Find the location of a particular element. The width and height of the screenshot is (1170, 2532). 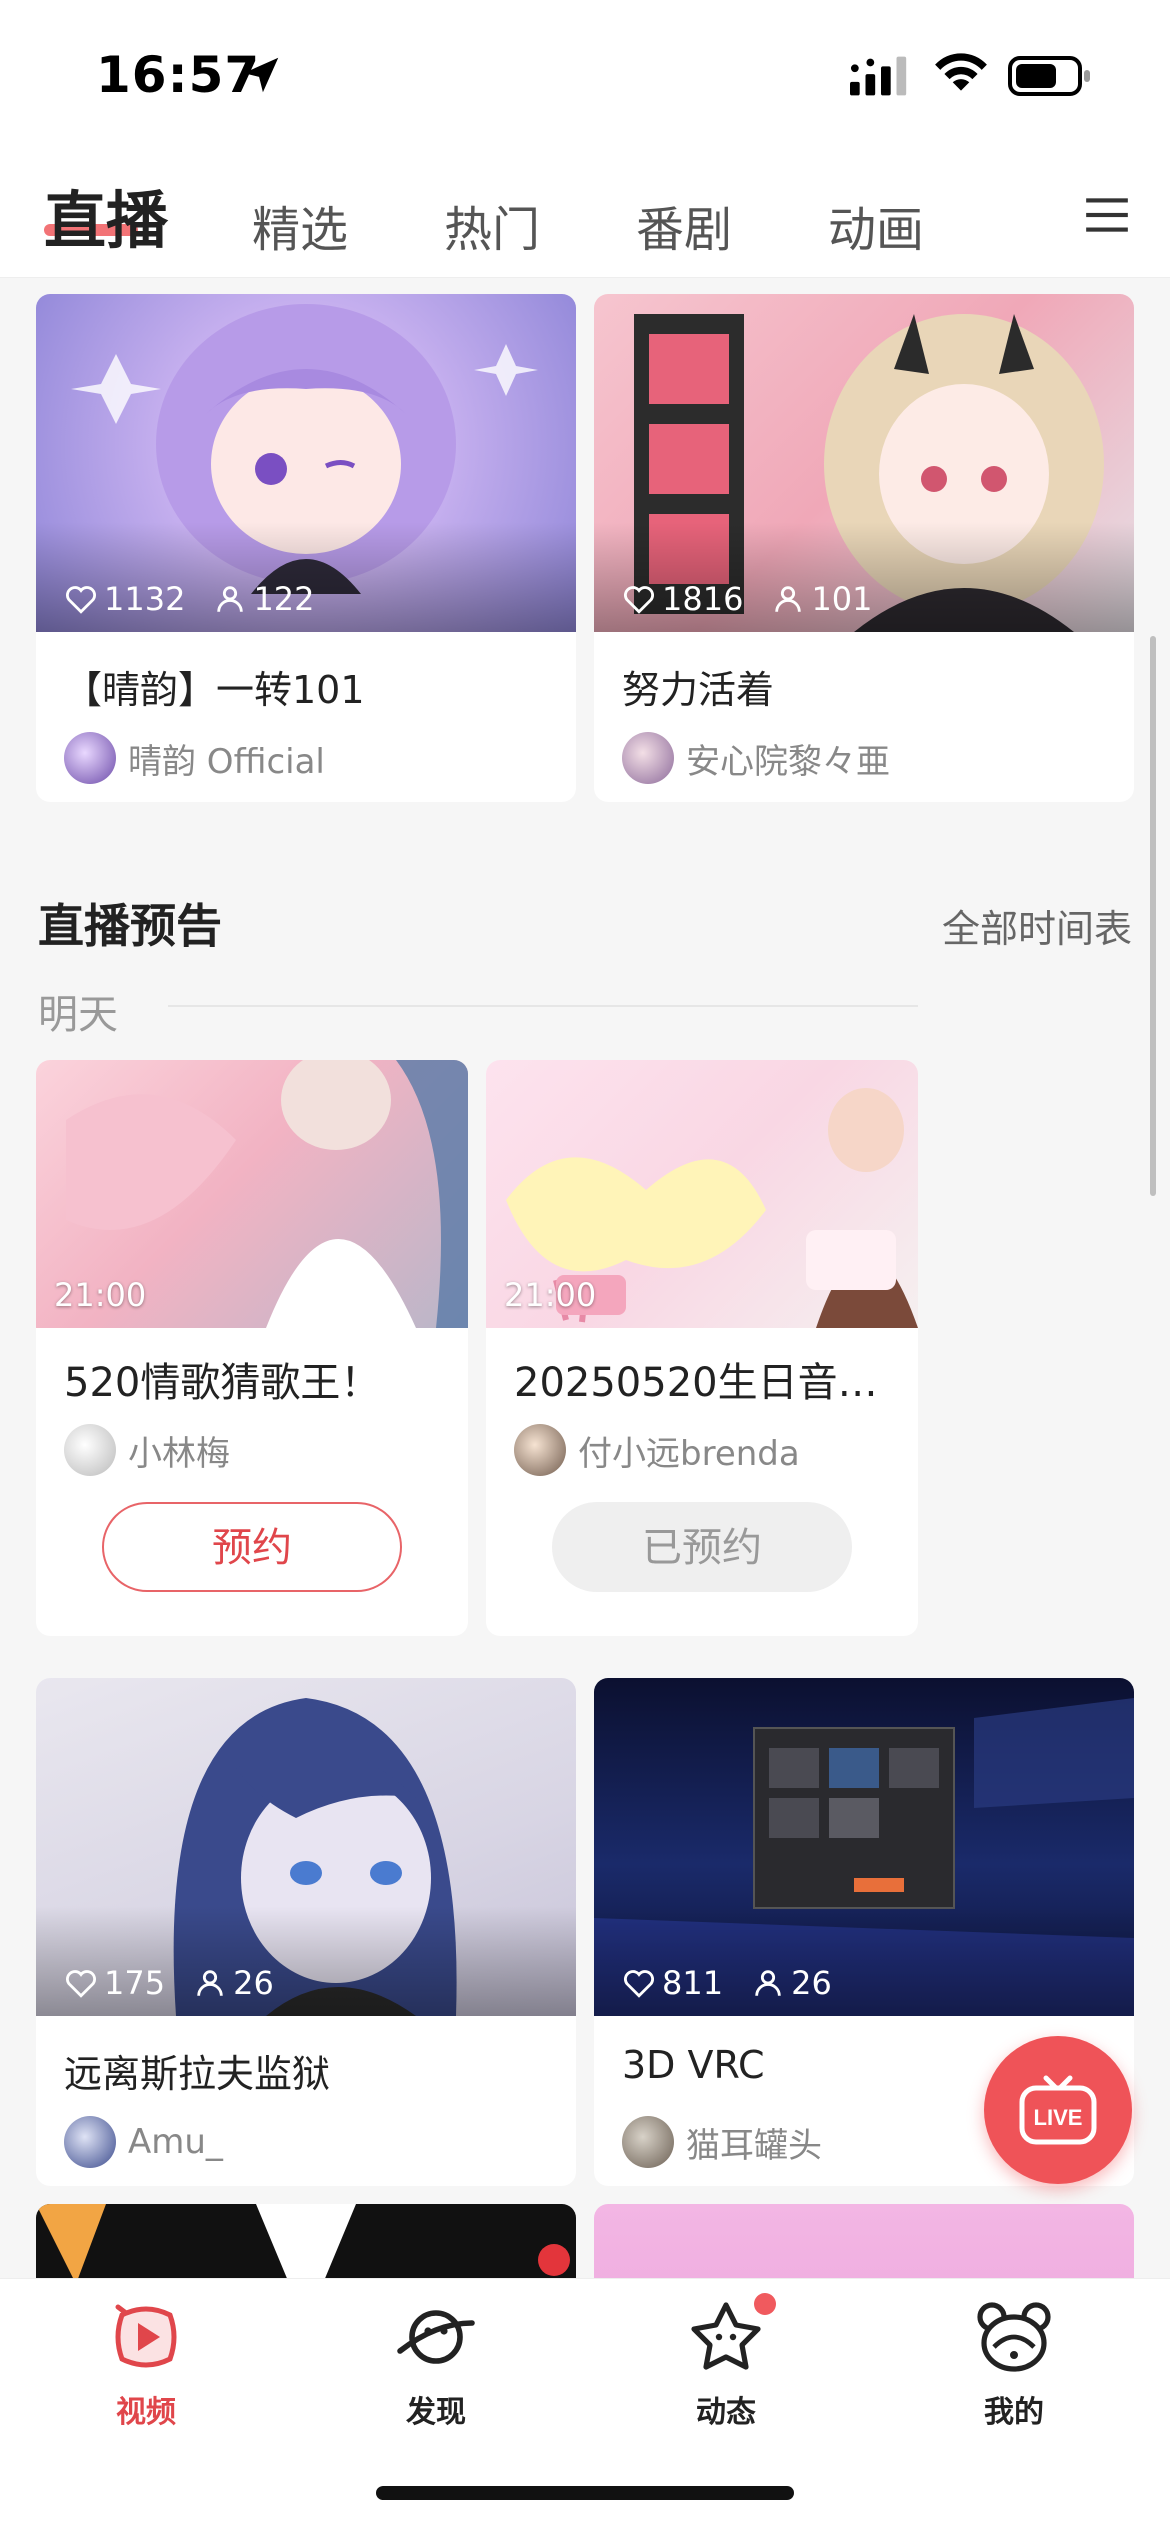

tab-bangumi: 番剧 is located at coordinates (684, 225).